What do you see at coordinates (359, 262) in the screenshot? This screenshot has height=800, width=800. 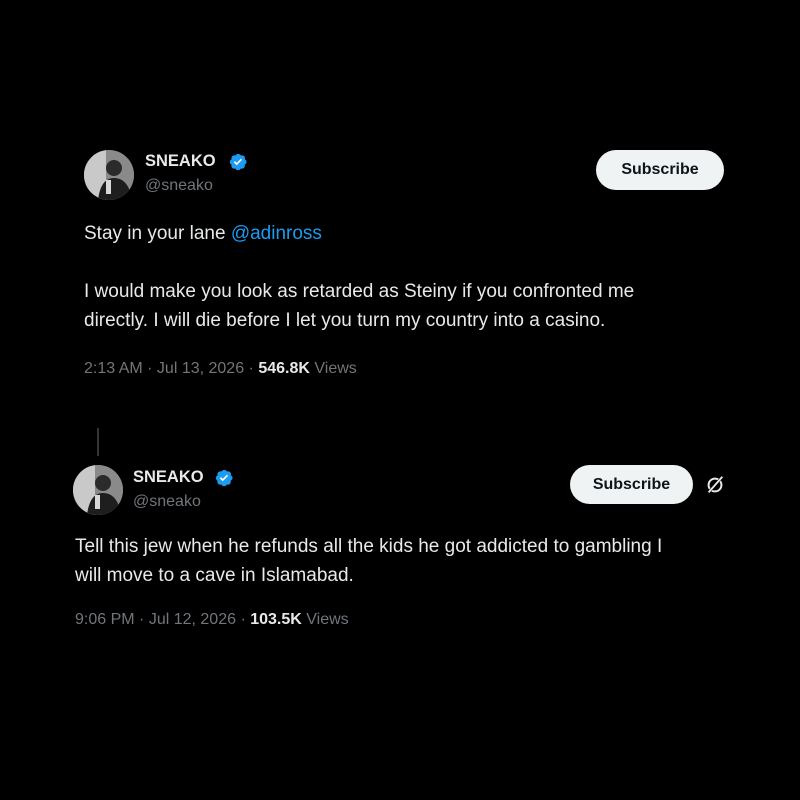 I see `text-line` at bounding box center [359, 262].